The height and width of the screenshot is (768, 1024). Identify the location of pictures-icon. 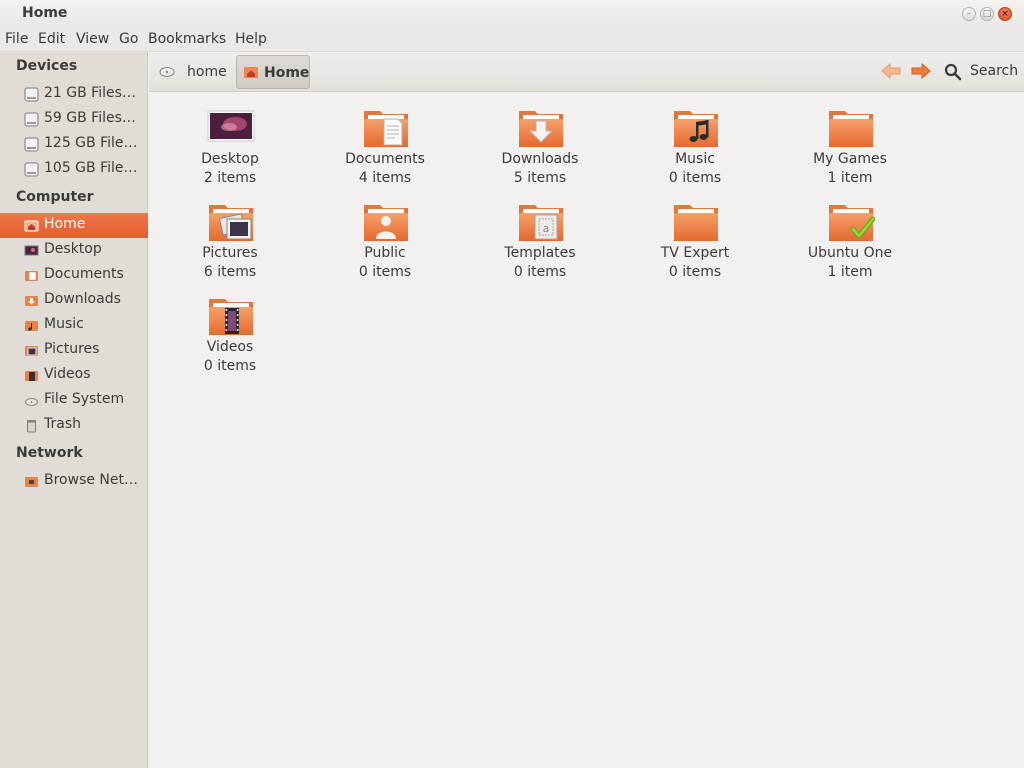
(31, 351).